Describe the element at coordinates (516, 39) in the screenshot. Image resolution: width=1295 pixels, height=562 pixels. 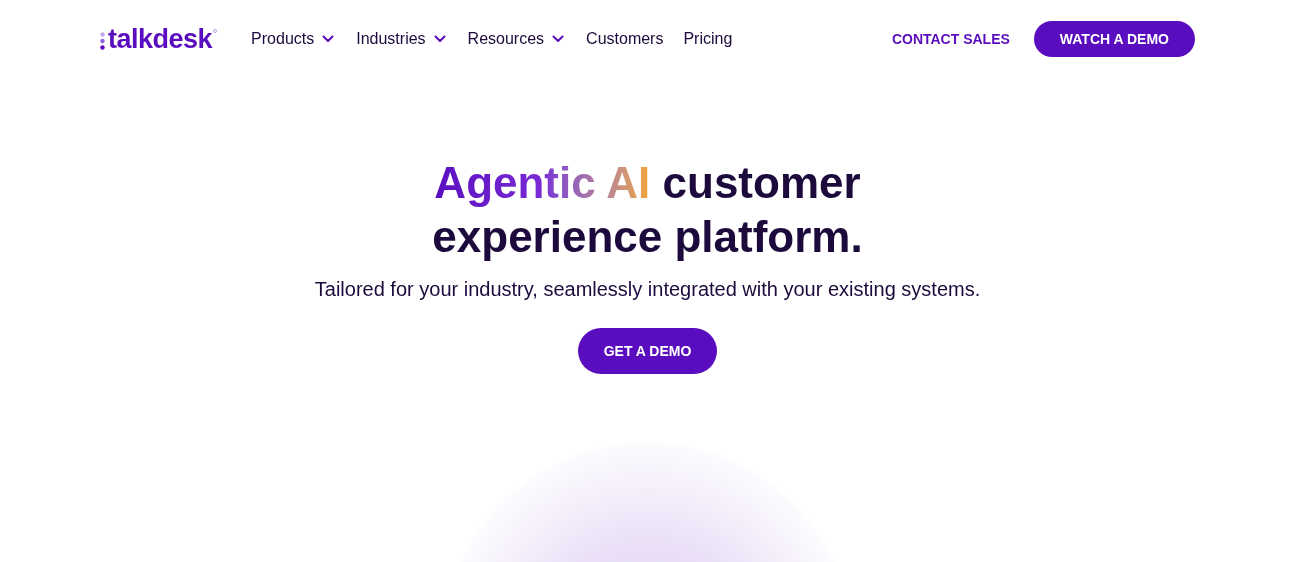
I see `nav-link: Resources` at that location.